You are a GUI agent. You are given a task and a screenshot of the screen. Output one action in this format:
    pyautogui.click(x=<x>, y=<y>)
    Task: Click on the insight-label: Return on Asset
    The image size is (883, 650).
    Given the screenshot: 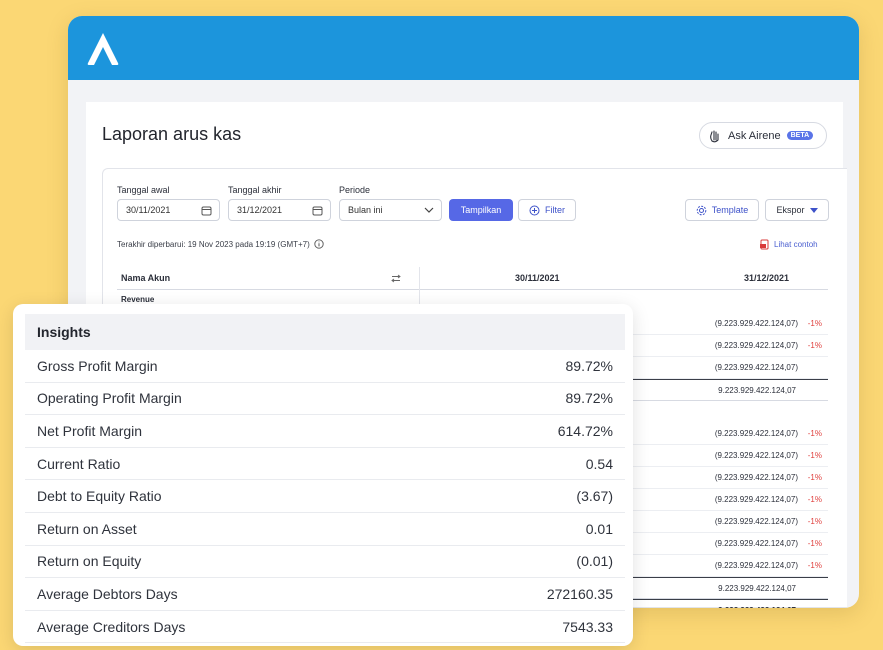 What is the action you would take?
    pyautogui.click(x=87, y=528)
    